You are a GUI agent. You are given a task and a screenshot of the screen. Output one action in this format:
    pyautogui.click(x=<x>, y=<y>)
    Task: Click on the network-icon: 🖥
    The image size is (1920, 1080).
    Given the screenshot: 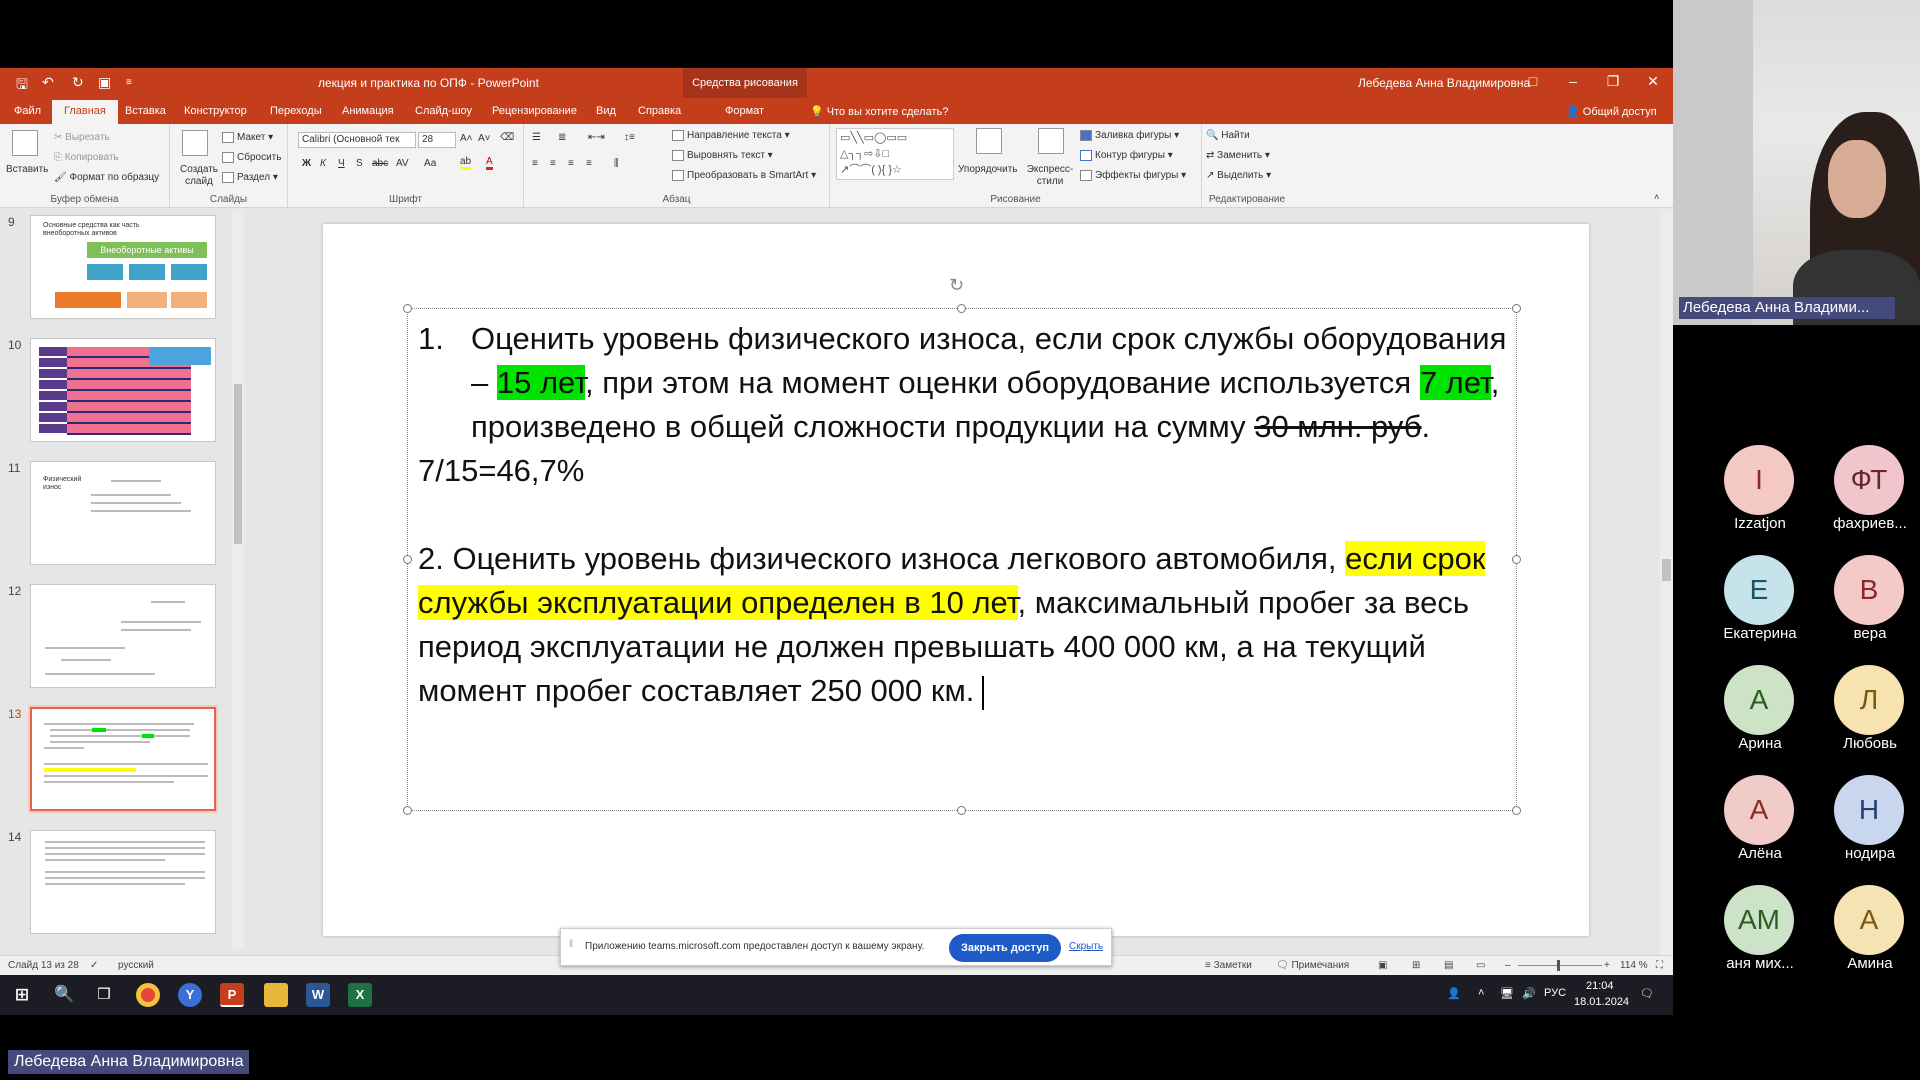 What is the action you would take?
    pyautogui.click(x=1507, y=993)
    